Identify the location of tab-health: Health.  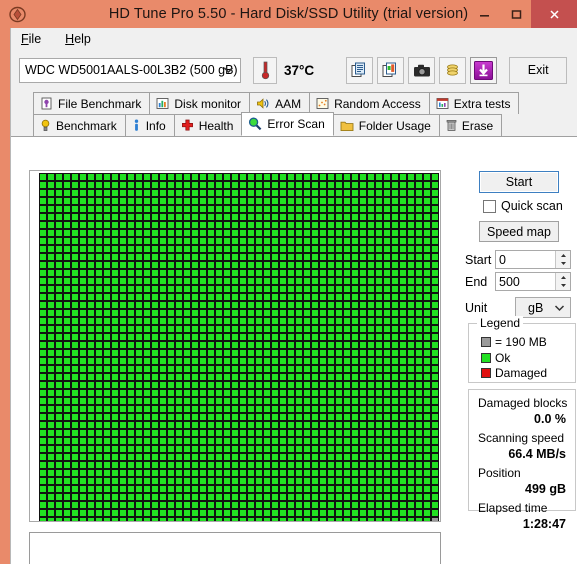
(208, 125).